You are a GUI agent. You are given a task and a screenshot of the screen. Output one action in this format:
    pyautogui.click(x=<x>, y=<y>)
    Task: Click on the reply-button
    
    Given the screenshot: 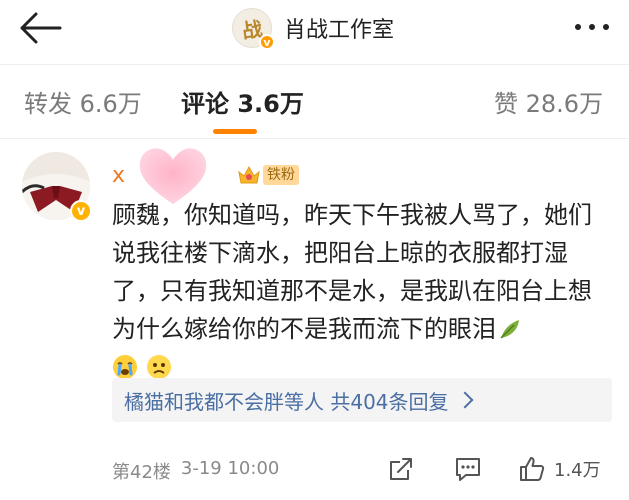 What is the action you would take?
    pyautogui.click(x=468, y=469)
    